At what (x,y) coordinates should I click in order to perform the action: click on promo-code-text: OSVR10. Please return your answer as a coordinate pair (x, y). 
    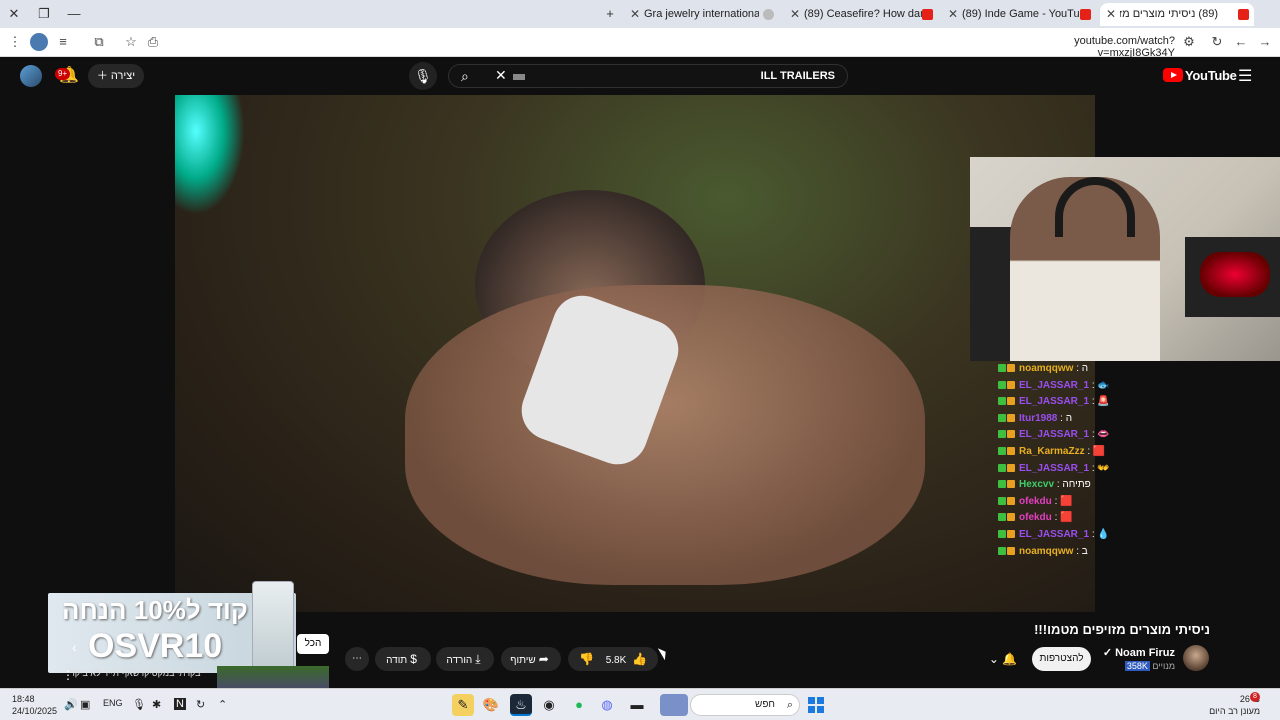
    Looking at the image, I should click on (155, 646).